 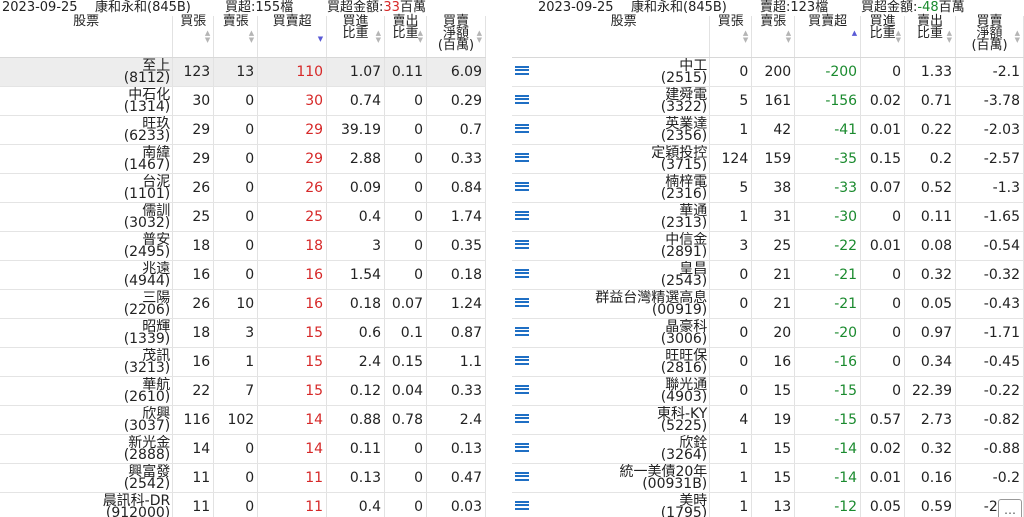 What do you see at coordinates (624, 130) in the screenshot?
I see `stock-cell: 英業達 (2356)` at bounding box center [624, 130].